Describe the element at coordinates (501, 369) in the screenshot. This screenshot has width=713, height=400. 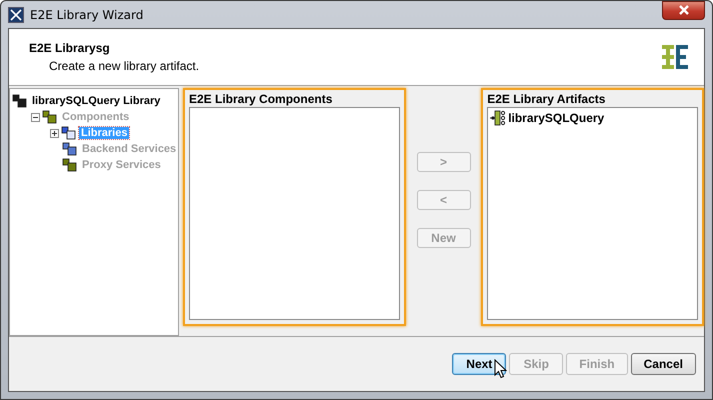
I see `mouse-cursor-icon` at that location.